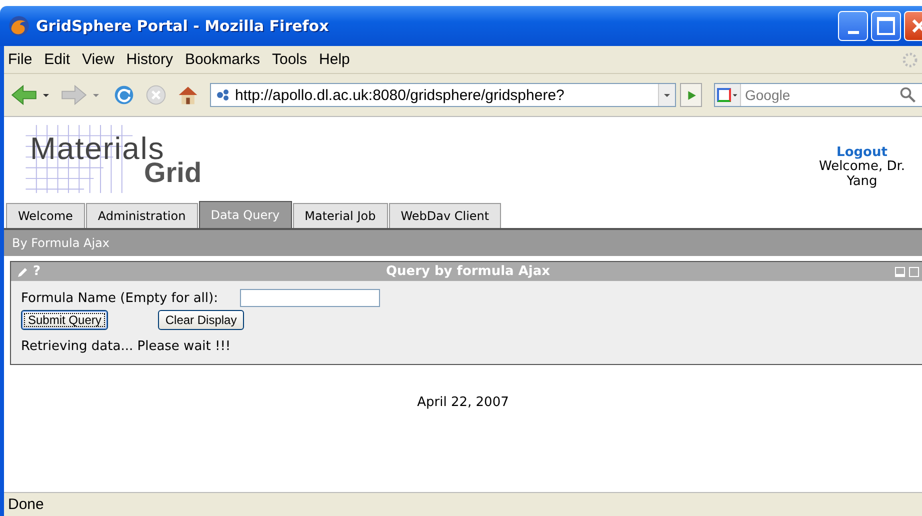  I want to click on pencil-icon, so click(23, 272).